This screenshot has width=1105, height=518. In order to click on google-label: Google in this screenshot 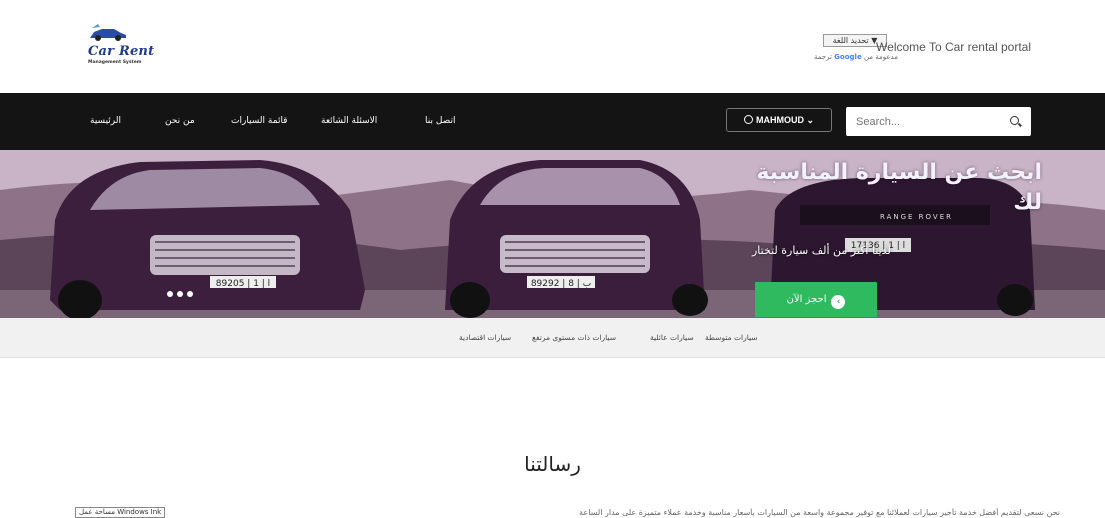, I will do `click(848, 57)`.